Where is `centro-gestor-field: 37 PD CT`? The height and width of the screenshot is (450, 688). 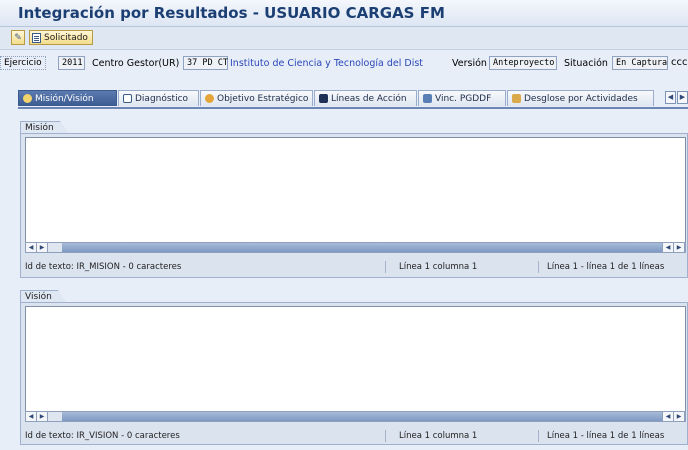 centro-gestor-field: 37 PD CT is located at coordinates (205, 63).